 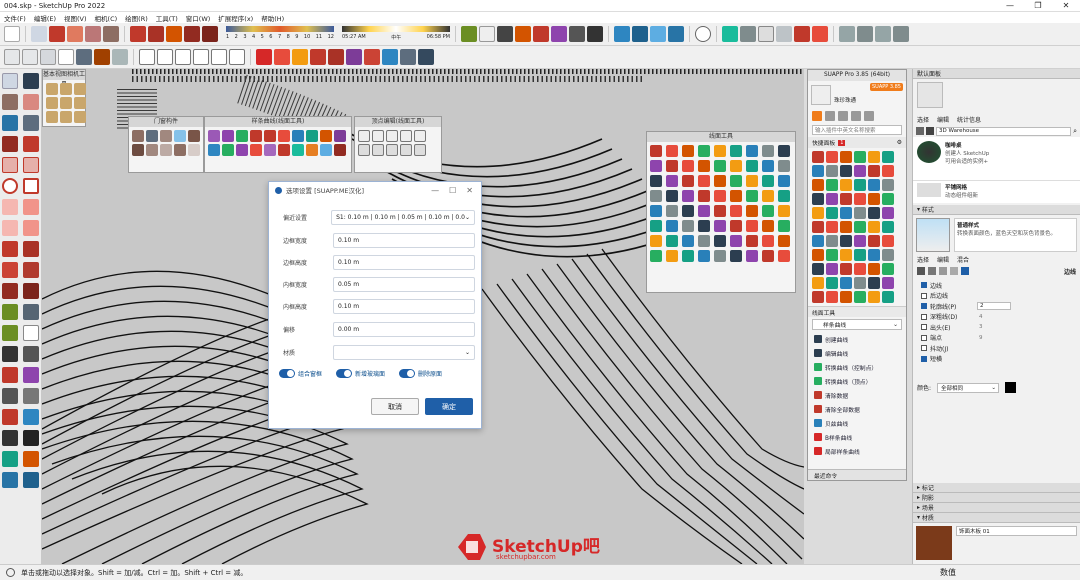 What do you see at coordinates (996, 498) in the screenshot?
I see `shadows-section-header: ▸ 阴影` at bounding box center [996, 498].